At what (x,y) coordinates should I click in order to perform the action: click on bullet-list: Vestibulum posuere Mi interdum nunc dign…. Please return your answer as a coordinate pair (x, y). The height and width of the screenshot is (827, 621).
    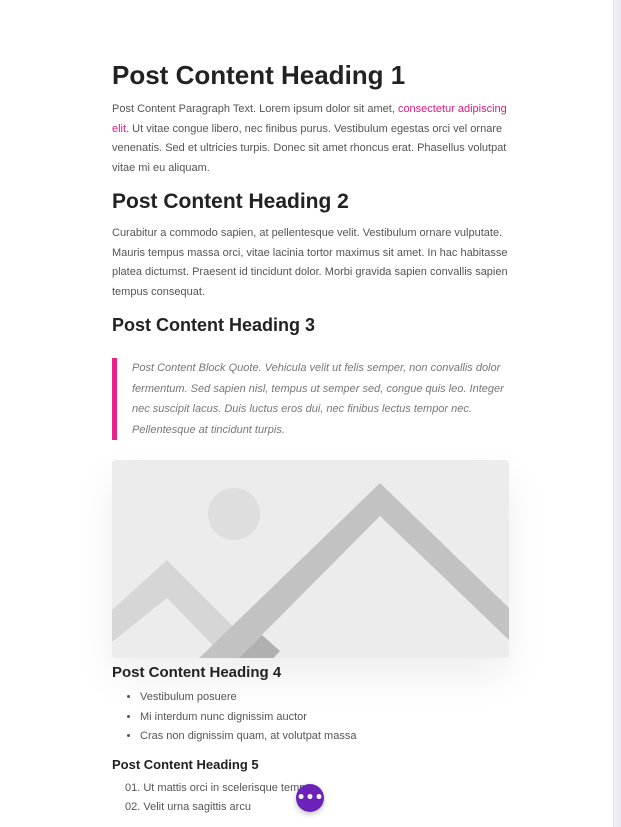
    Looking at the image, I should click on (311, 717).